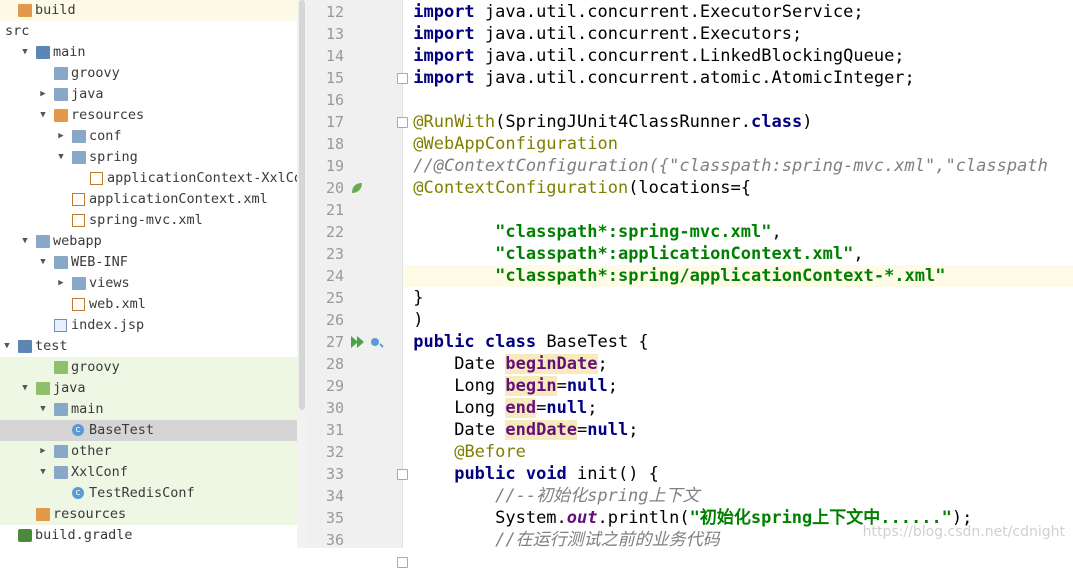 Image resolution: width=1073 pixels, height=568 pixels. I want to click on code-line: "classpath*:applicationContext.xml",, so click(738, 254).